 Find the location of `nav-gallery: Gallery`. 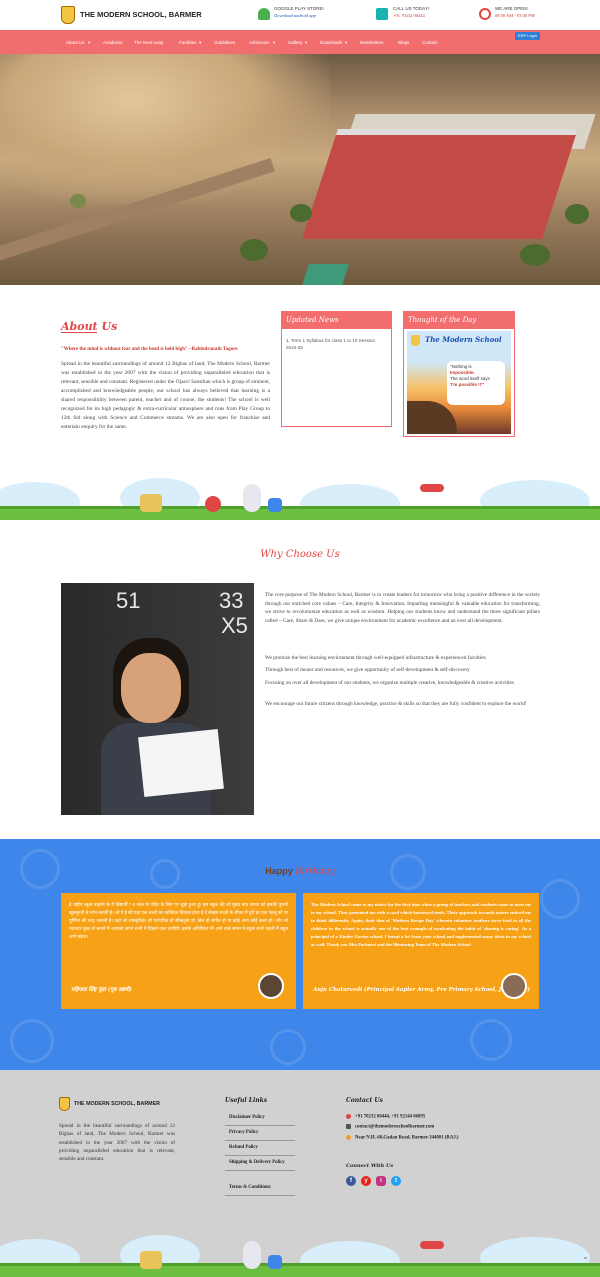

nav-gallery: Gallery is located at coordinates (295, 42).